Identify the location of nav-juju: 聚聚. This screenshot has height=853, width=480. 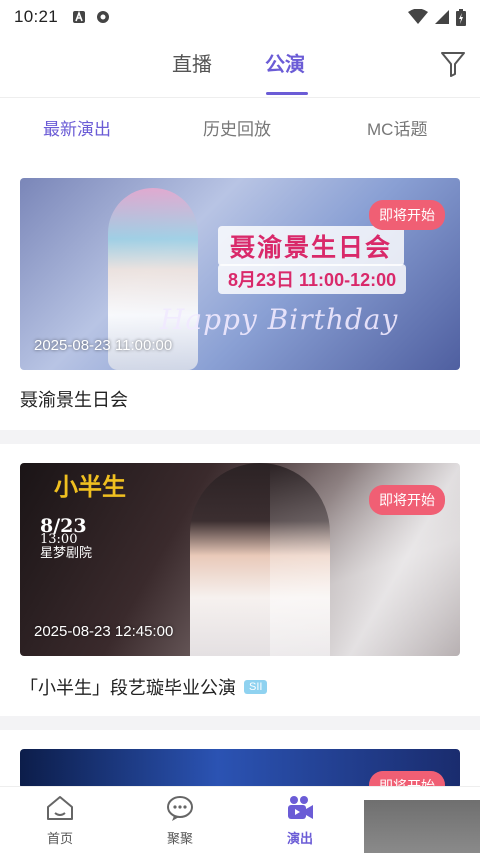
(180, 820).